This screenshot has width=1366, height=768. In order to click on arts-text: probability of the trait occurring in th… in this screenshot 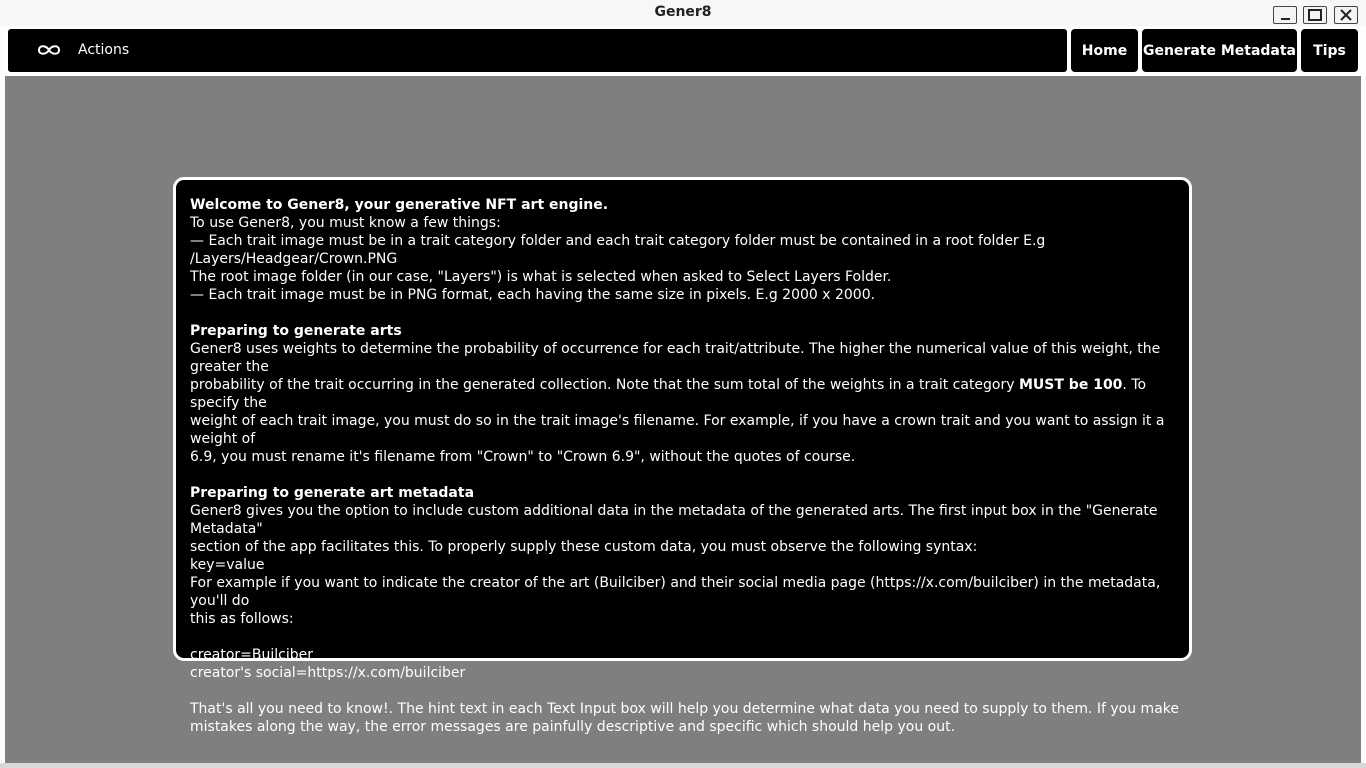, I will do `click(604, 385)`.